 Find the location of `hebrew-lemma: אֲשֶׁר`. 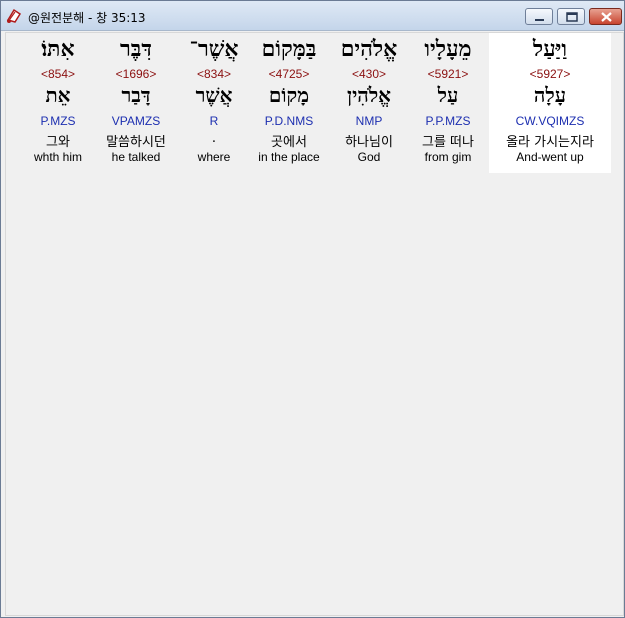

hebrew-lemma: אֲשֶׁר is located at coordinates (214, 95).